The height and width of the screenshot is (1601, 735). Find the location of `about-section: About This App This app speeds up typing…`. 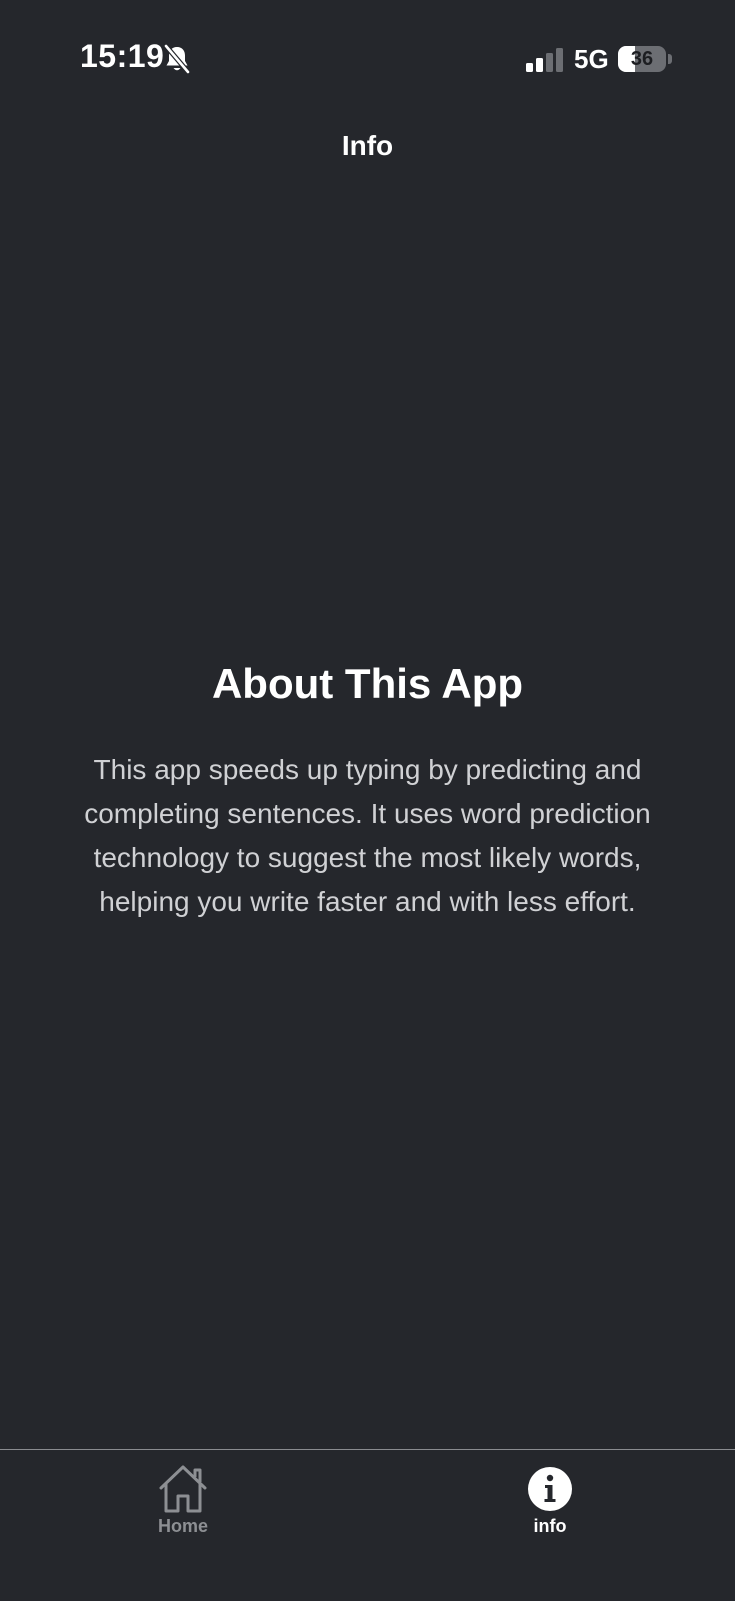

about-section: About This App This app speeds up typing… is located at coordinates (367, 792).